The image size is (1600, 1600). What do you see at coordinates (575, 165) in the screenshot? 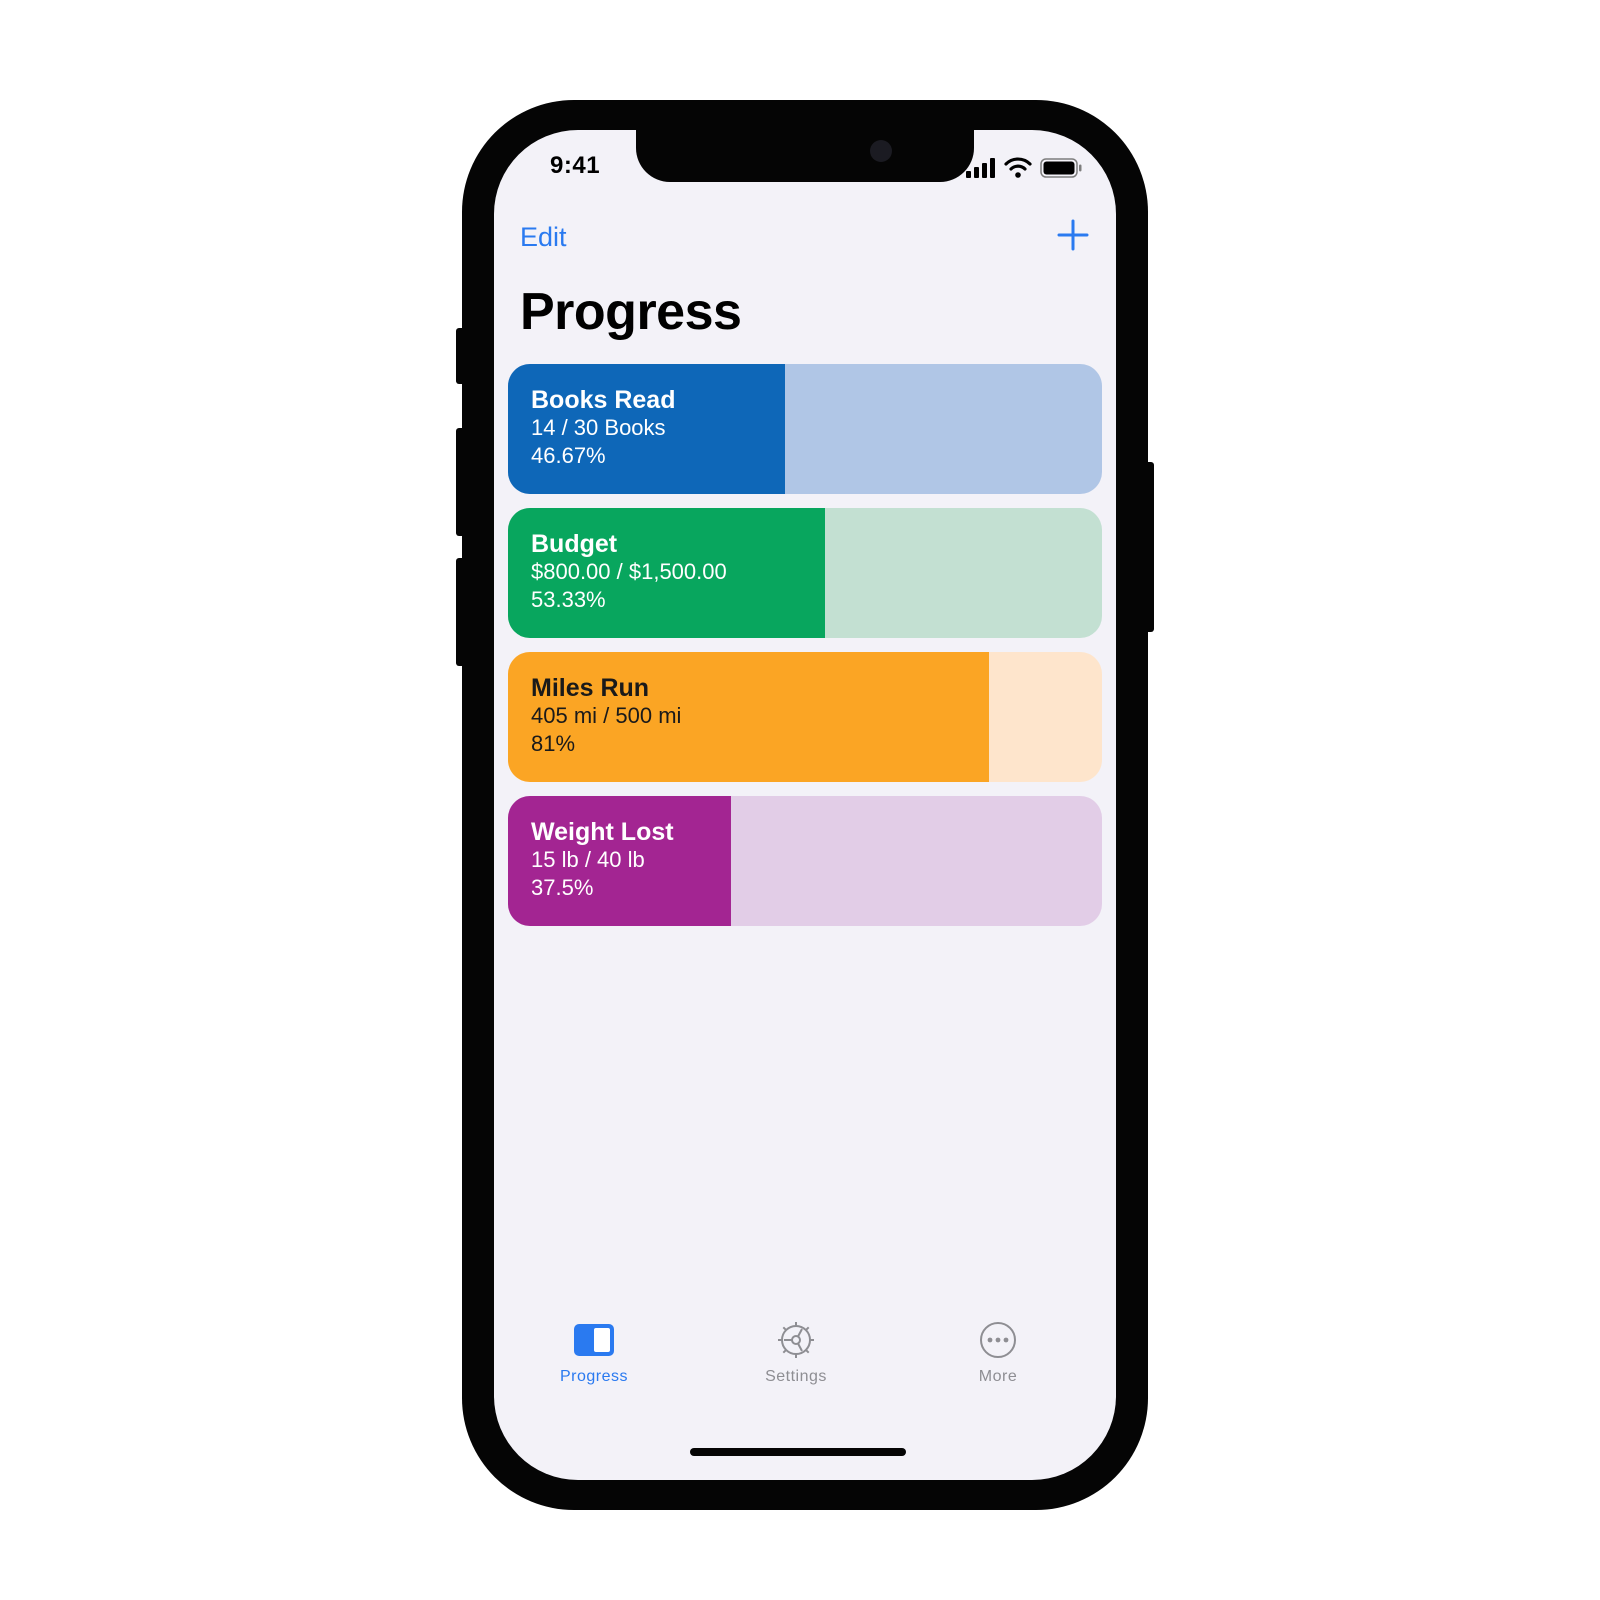
I see `status-time: 9:41` at bounding box center [575, 165].